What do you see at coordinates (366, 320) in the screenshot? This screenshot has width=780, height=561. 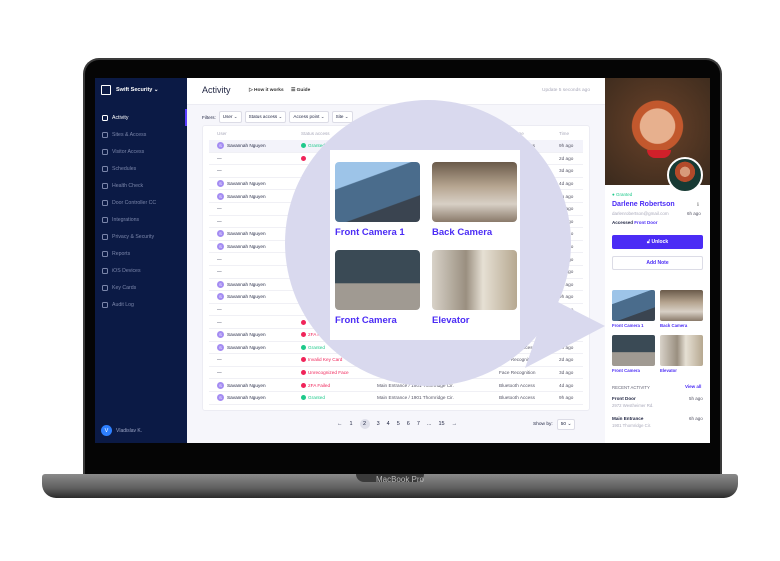 I see `camera-preview-label: Front Camera` at bounding box center [366, 320].